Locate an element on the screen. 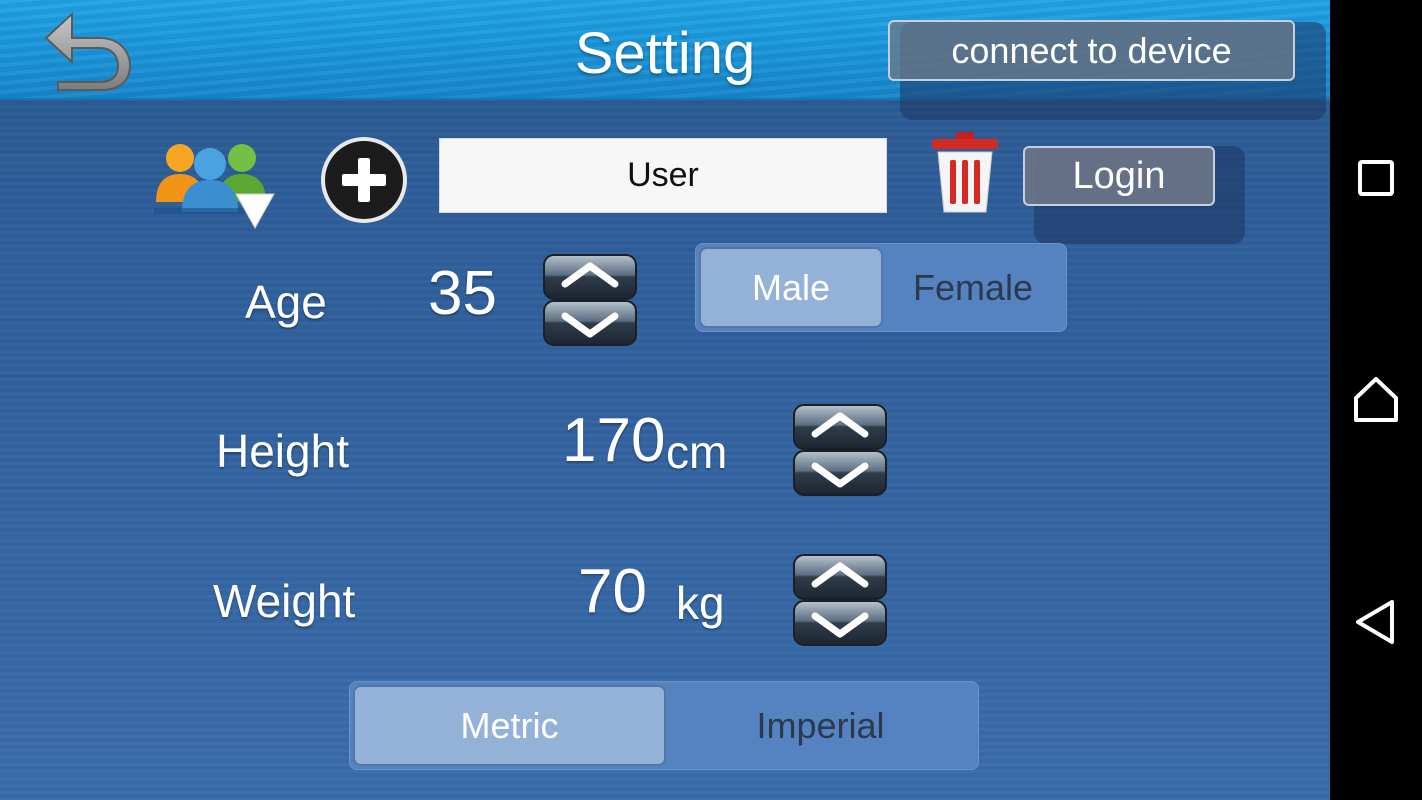 The image size is (1422, 800). users-dropdown-icon is located at coordinates (214, 183).